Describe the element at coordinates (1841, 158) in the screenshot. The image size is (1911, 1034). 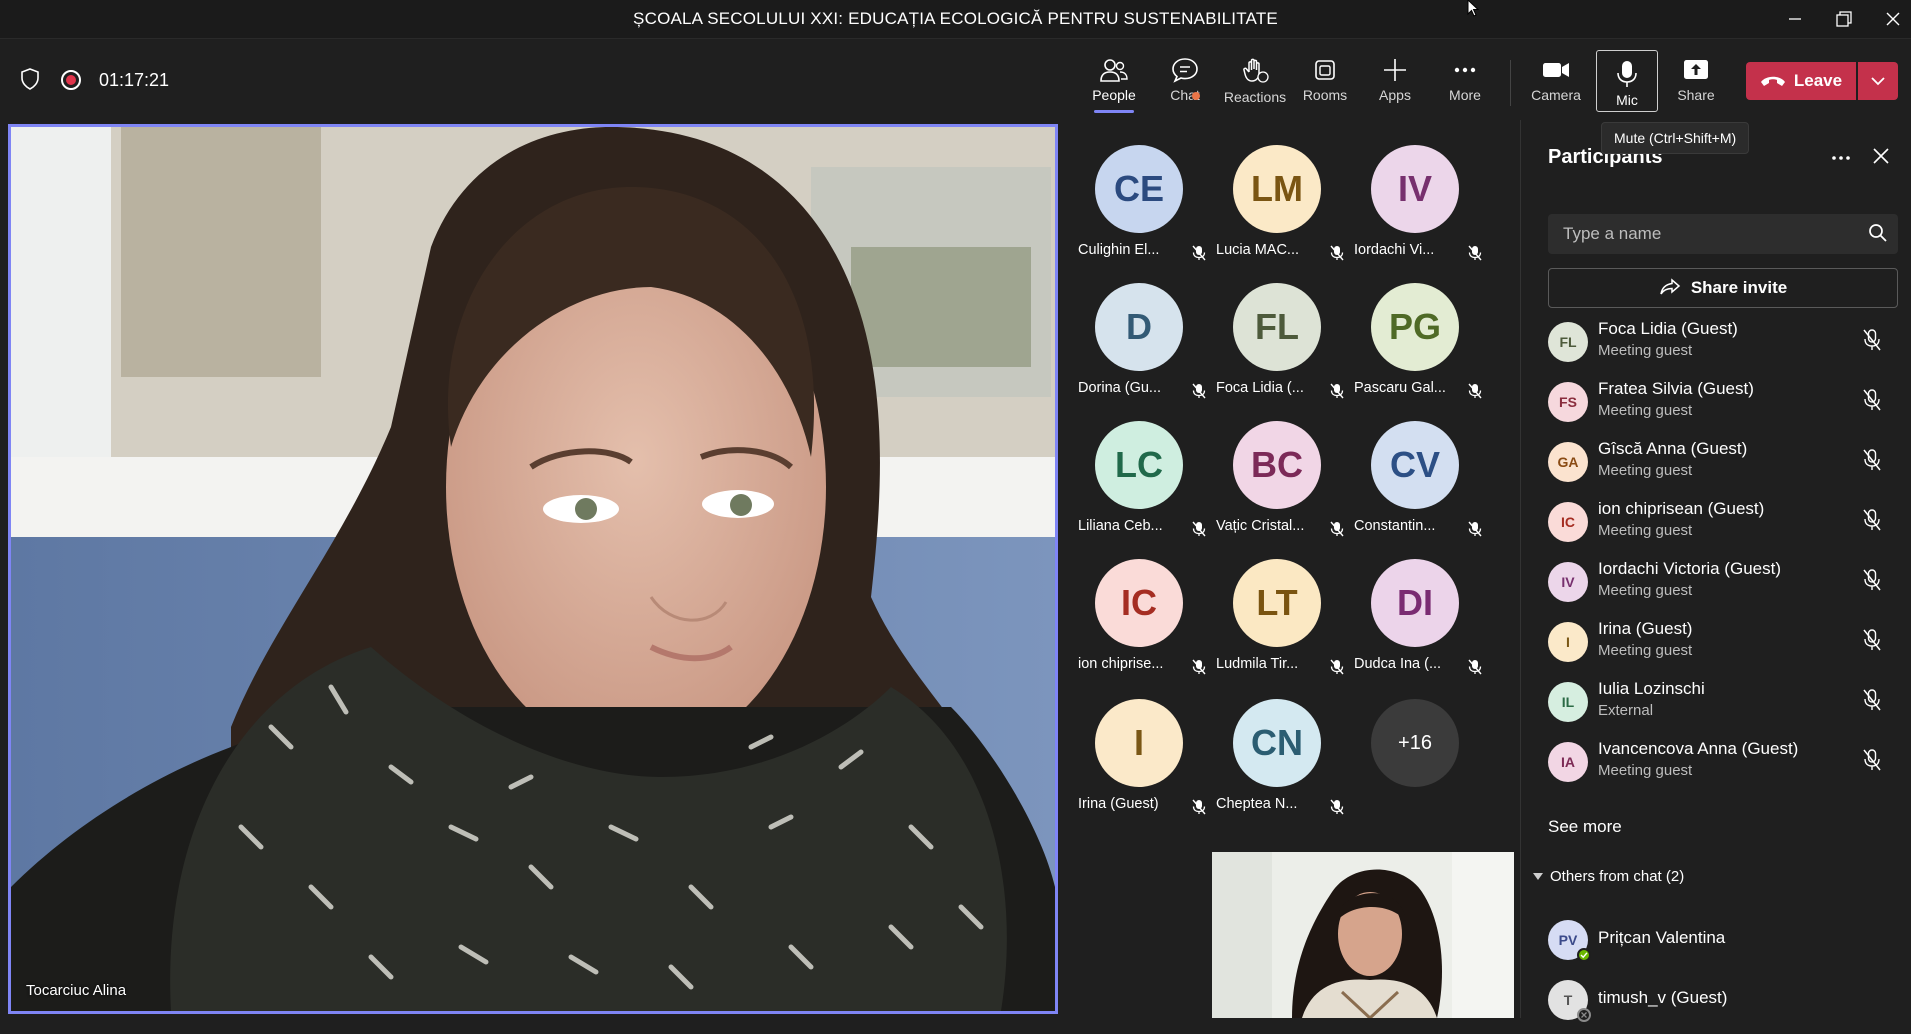
I see `more-options-icon` at that location.